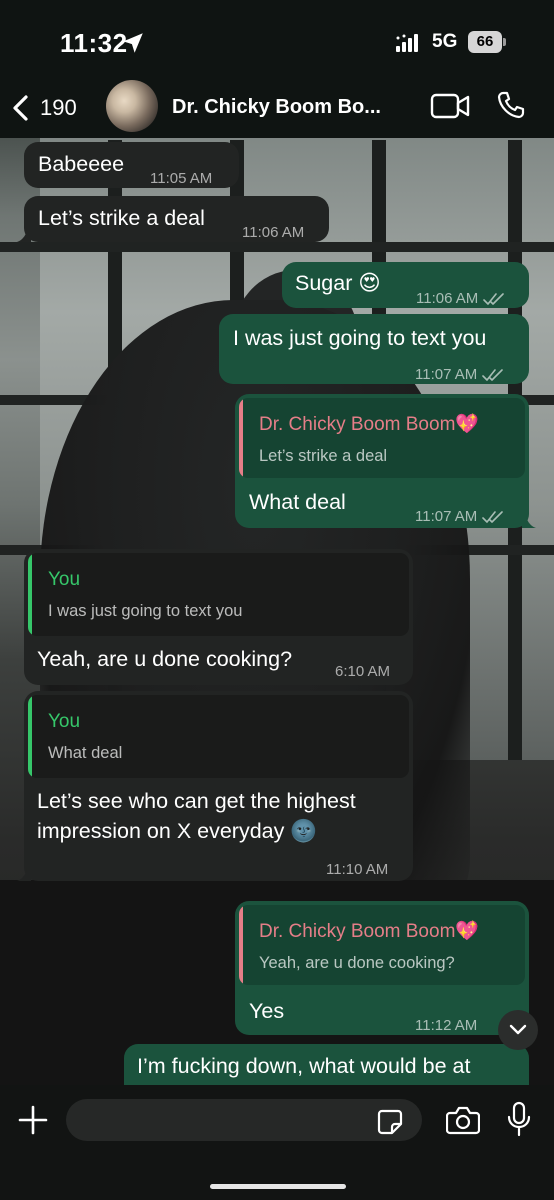  Describe the element at coordinates (323, 456) in the screenshot. I see `quote-text: Let’s strike a deal` at that location.